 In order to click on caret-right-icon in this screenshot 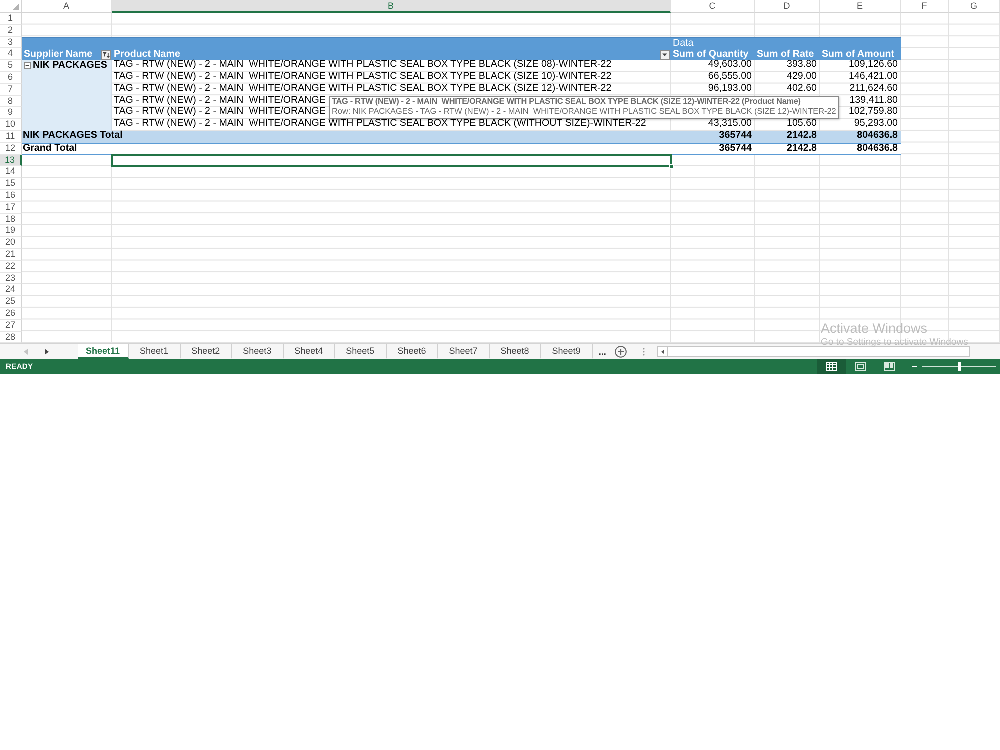, I will do `click(47, 351)`.